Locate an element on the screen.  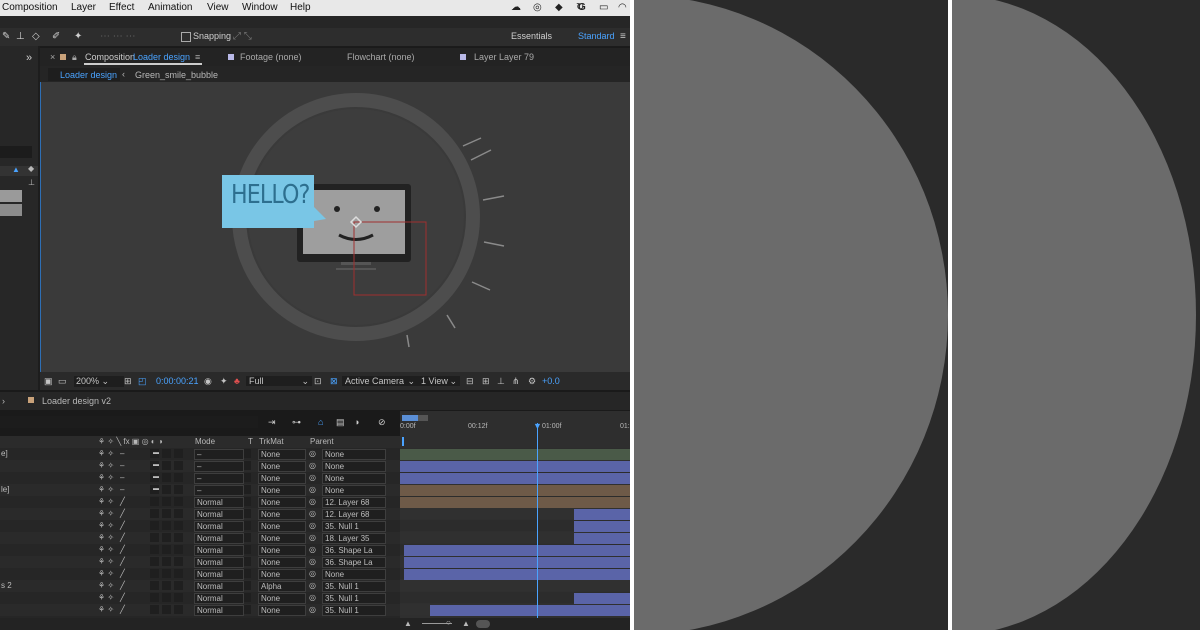
region-of-interest-icon: ⊡ is located at coordinates (318, 381).